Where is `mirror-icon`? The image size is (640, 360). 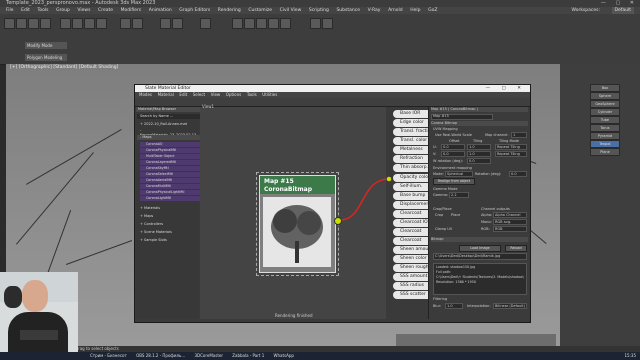
mirror-icon is located at coordinates (165, 23).